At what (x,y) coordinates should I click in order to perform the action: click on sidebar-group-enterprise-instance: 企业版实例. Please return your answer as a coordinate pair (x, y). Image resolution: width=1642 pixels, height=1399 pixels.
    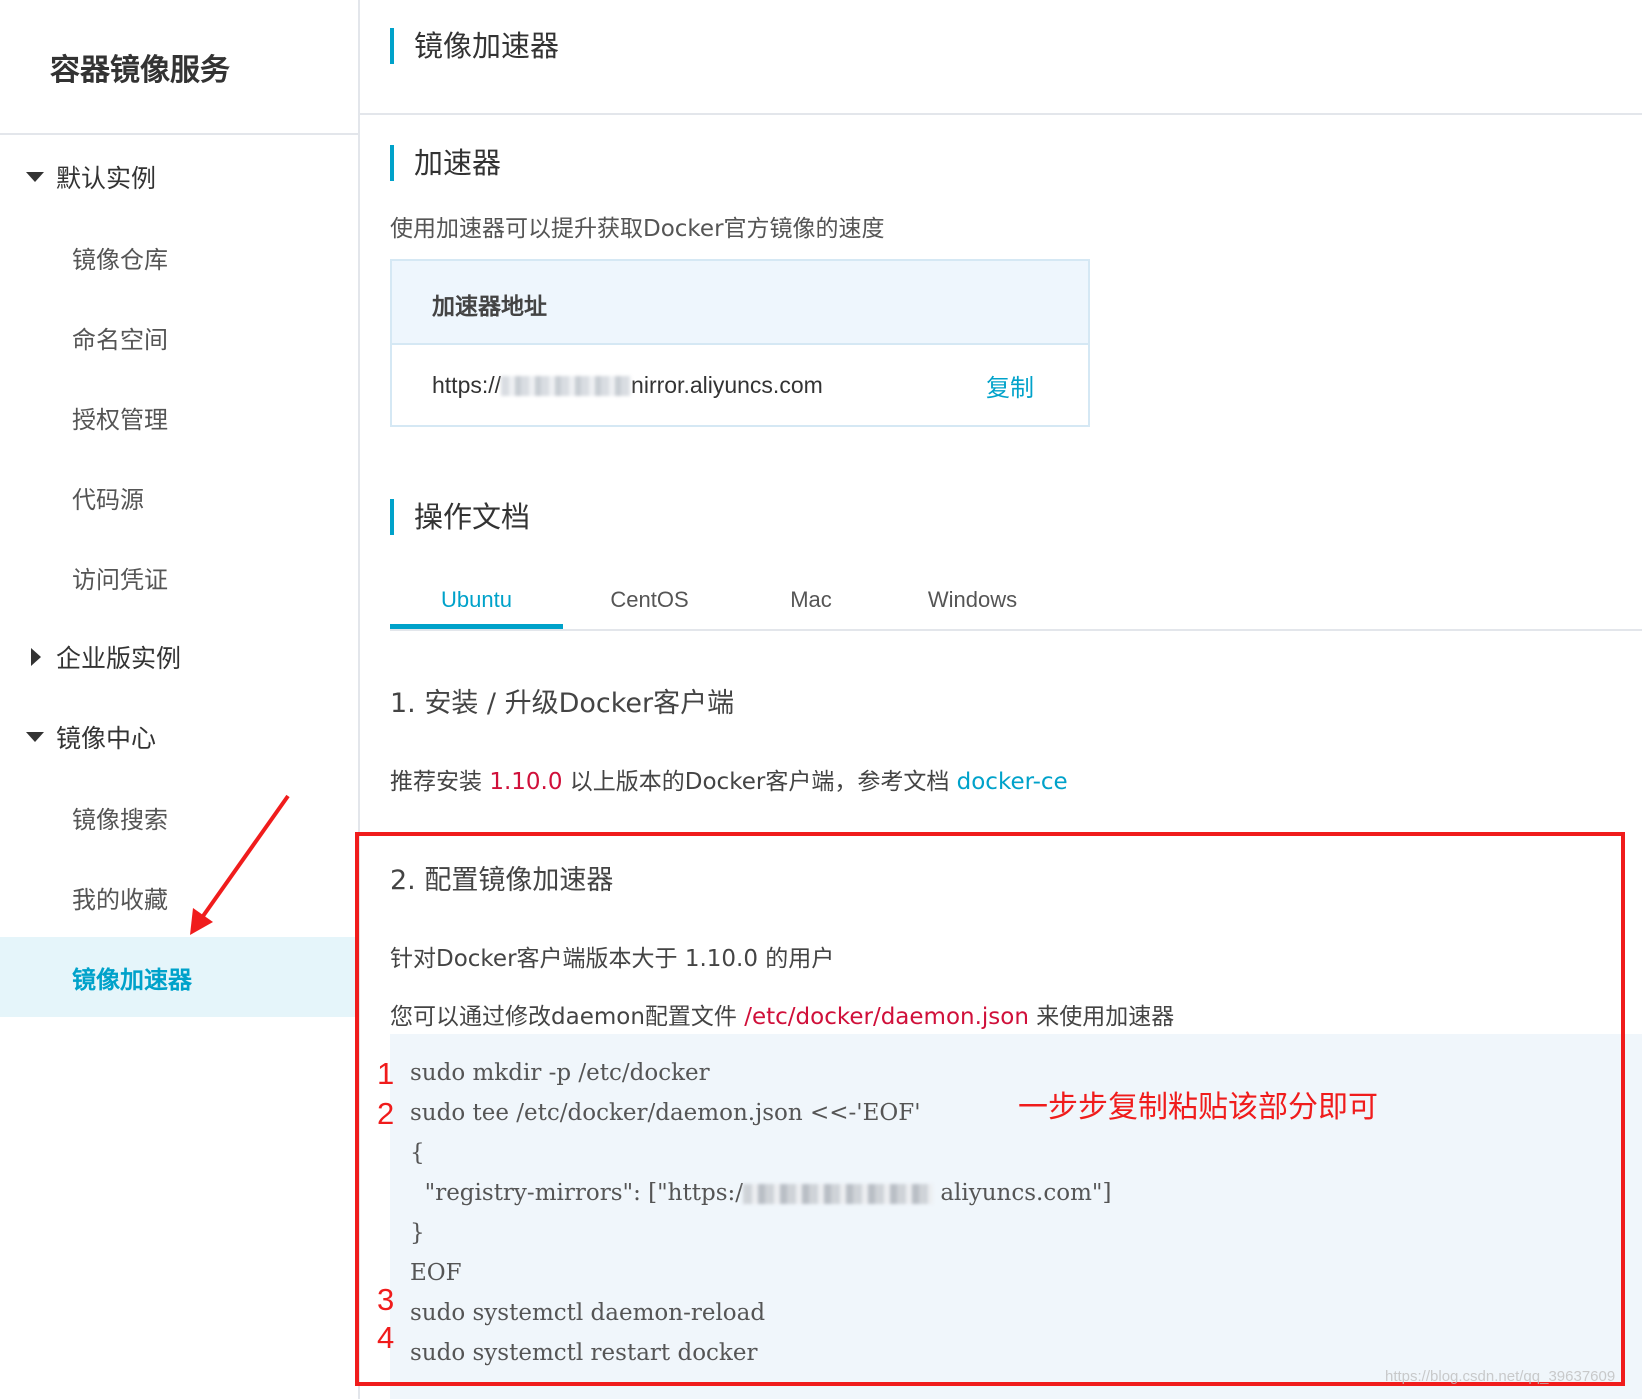
    Looking at the image, I should click on (179, 657).